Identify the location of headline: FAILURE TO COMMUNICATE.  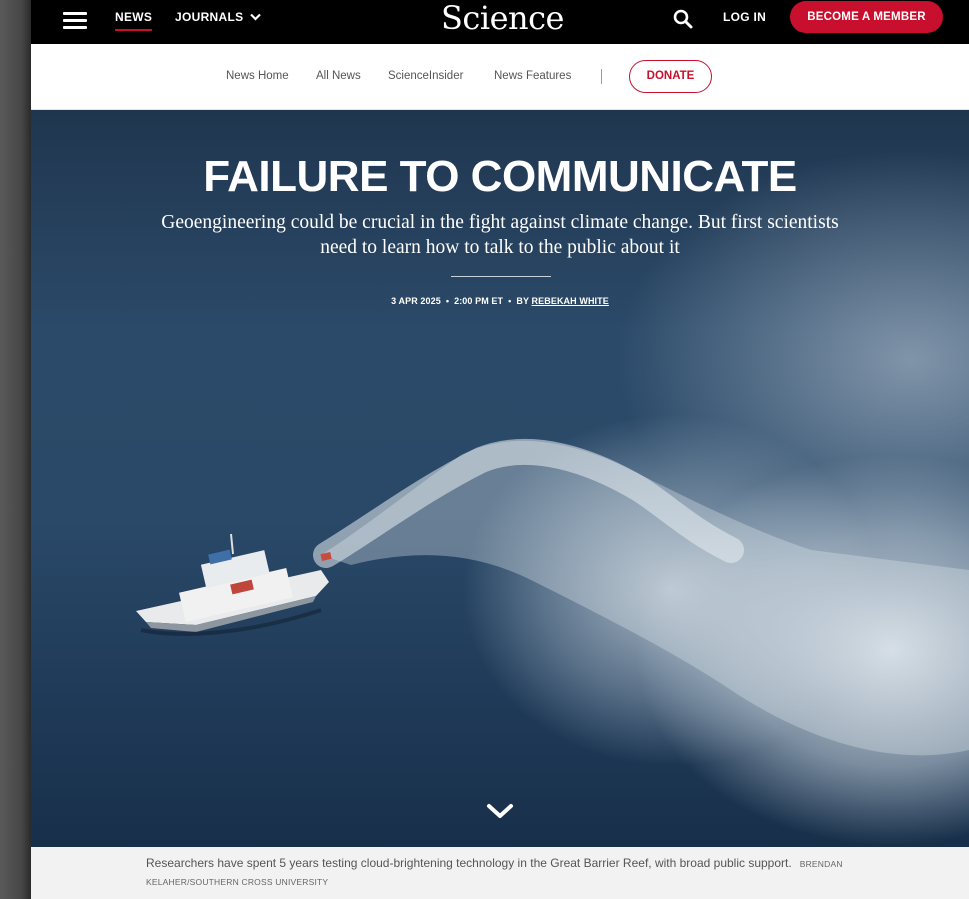
(500, 176).